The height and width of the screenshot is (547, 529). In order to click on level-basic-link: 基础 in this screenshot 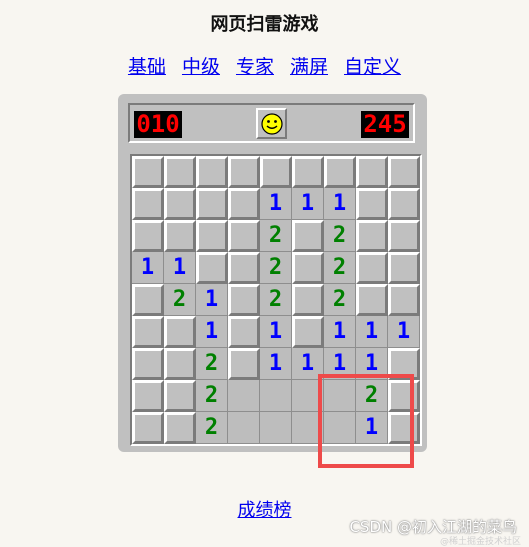, I will do `click(147, 65)`.